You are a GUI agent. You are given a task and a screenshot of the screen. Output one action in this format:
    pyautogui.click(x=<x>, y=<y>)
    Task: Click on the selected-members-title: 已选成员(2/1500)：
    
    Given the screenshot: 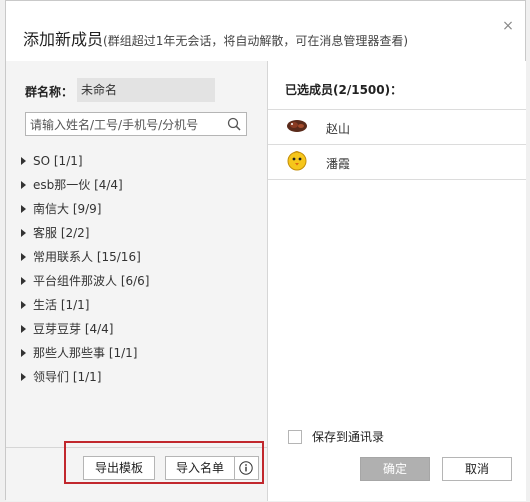 What is the action you would take?
    pyautogui.click(x=344, y=90)
    